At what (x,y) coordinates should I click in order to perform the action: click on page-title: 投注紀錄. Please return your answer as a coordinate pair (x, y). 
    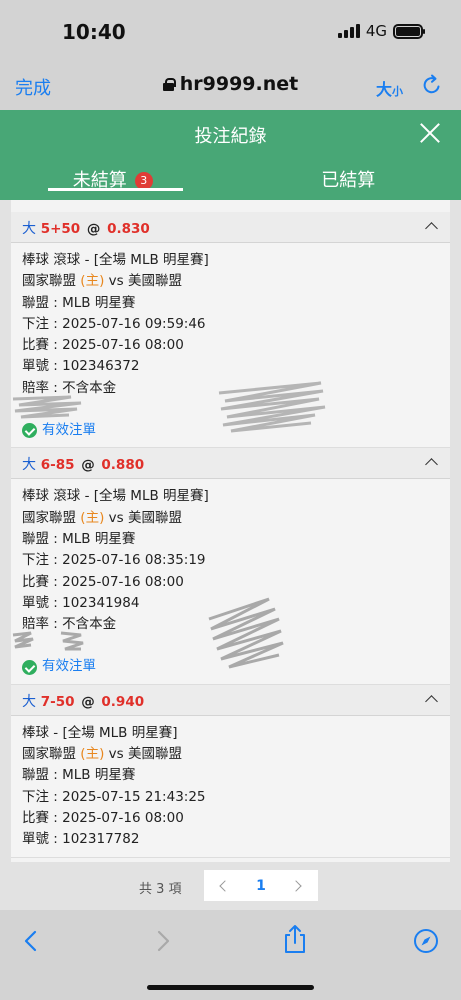
    Looking at the image, I should click on (230, 136).